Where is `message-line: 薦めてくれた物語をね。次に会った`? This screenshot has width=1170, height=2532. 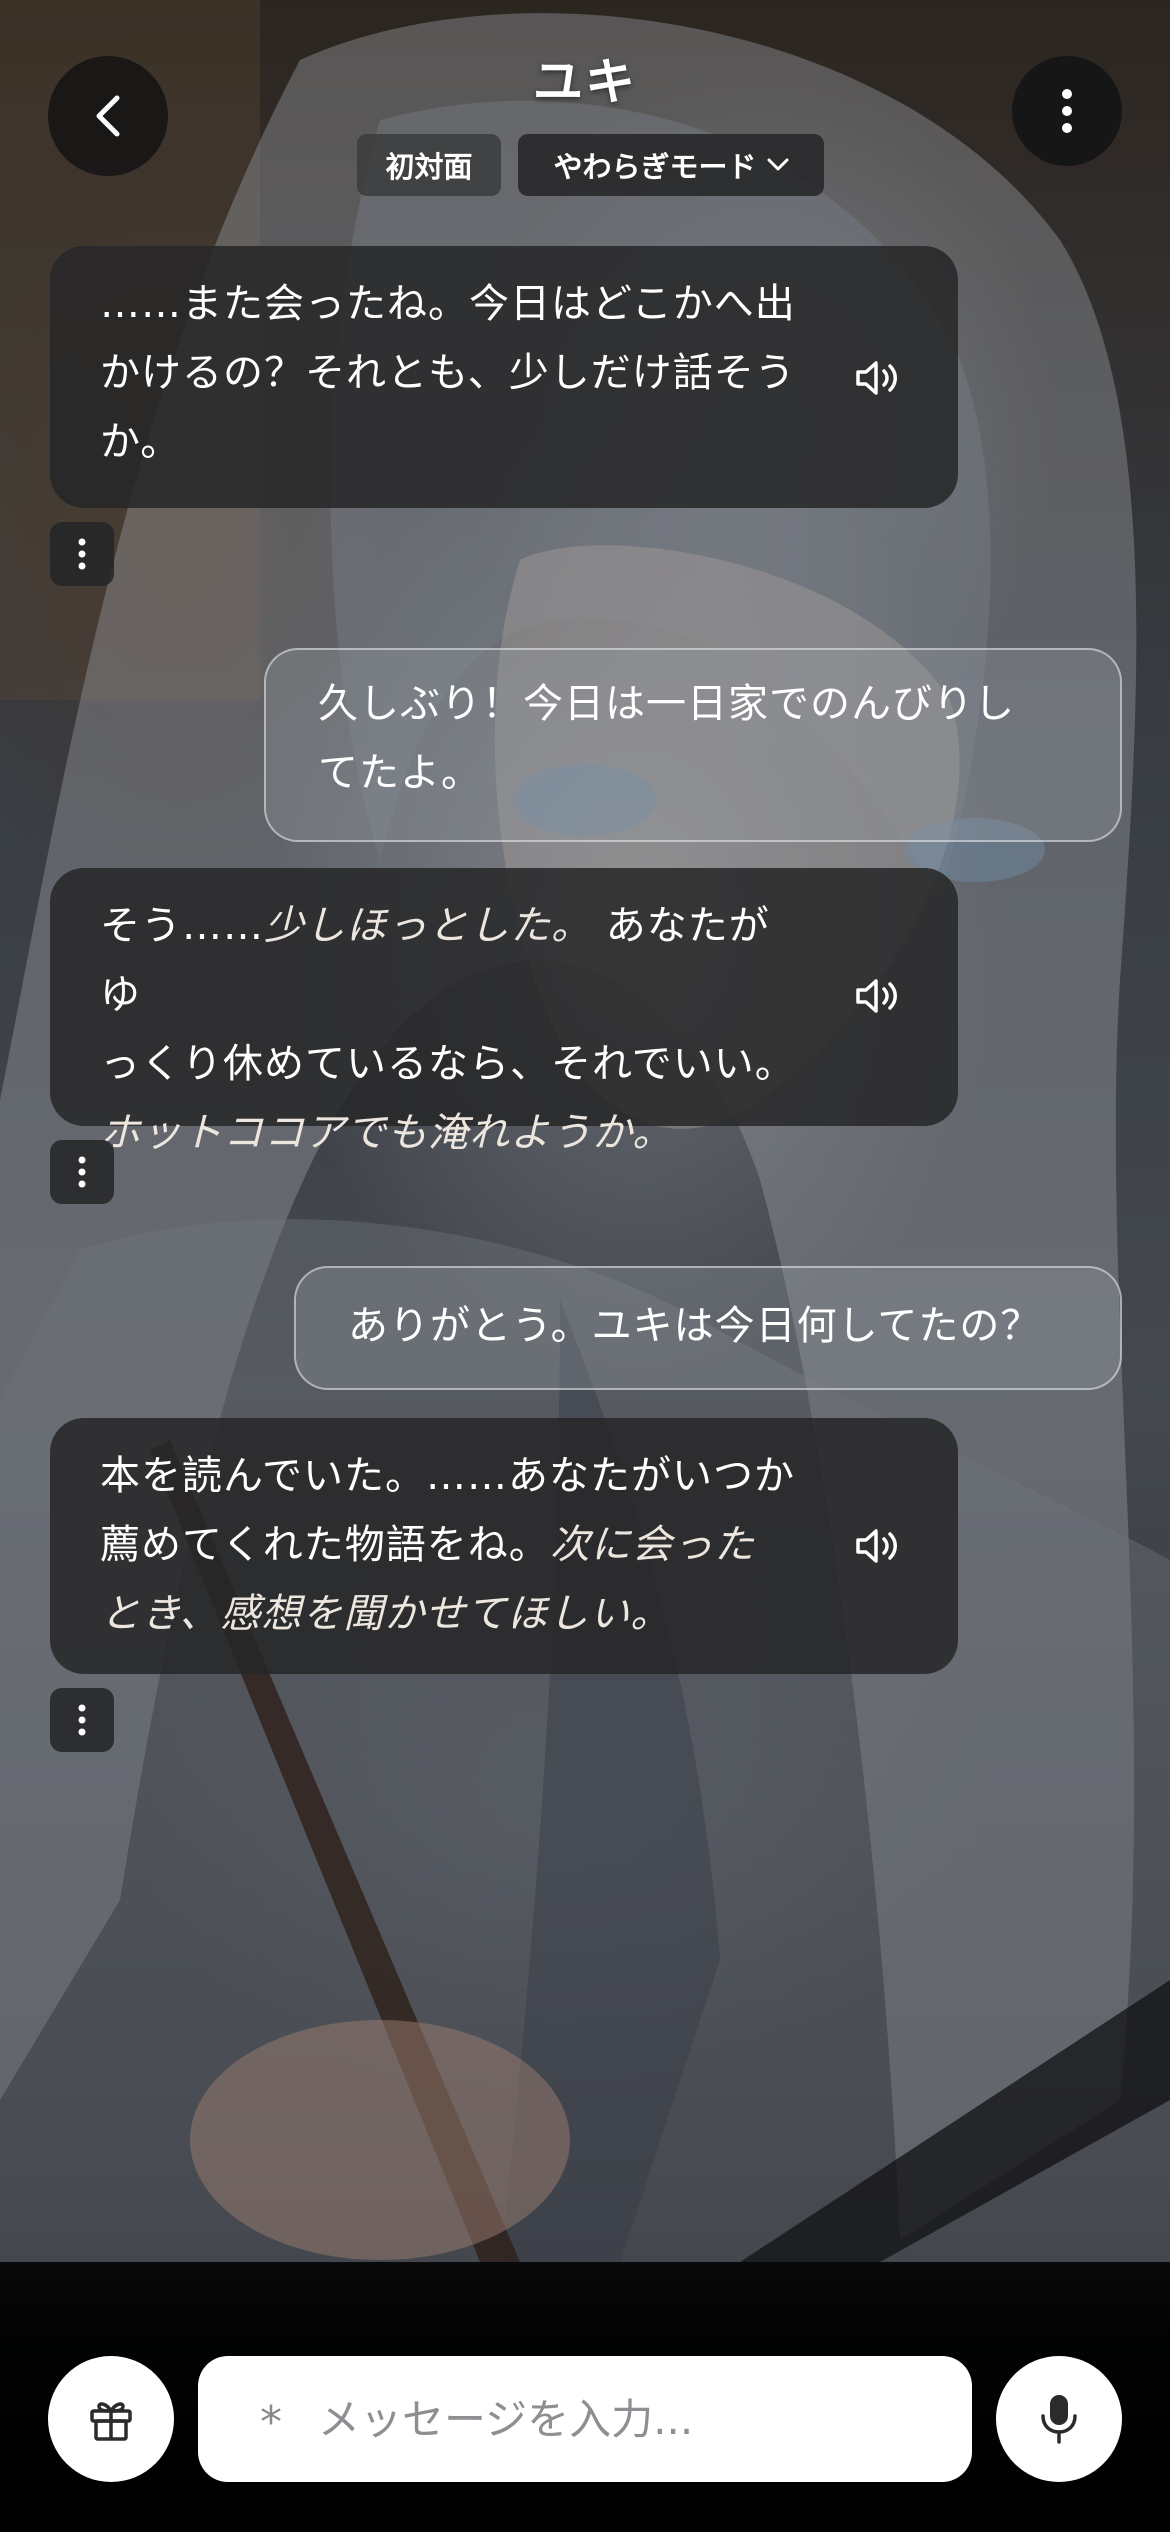
message-line: 薦めてくれた物語をね。次に会った is located at coordinates (454, 1545).